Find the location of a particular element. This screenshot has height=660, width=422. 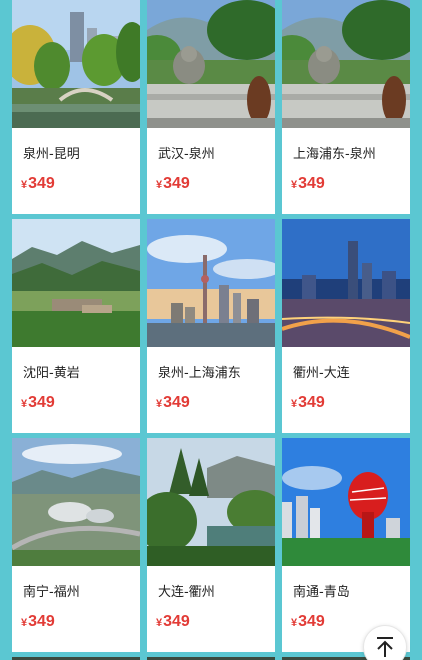

route-label: 上海浦东-泉州 is located at coordinates (334, 154).